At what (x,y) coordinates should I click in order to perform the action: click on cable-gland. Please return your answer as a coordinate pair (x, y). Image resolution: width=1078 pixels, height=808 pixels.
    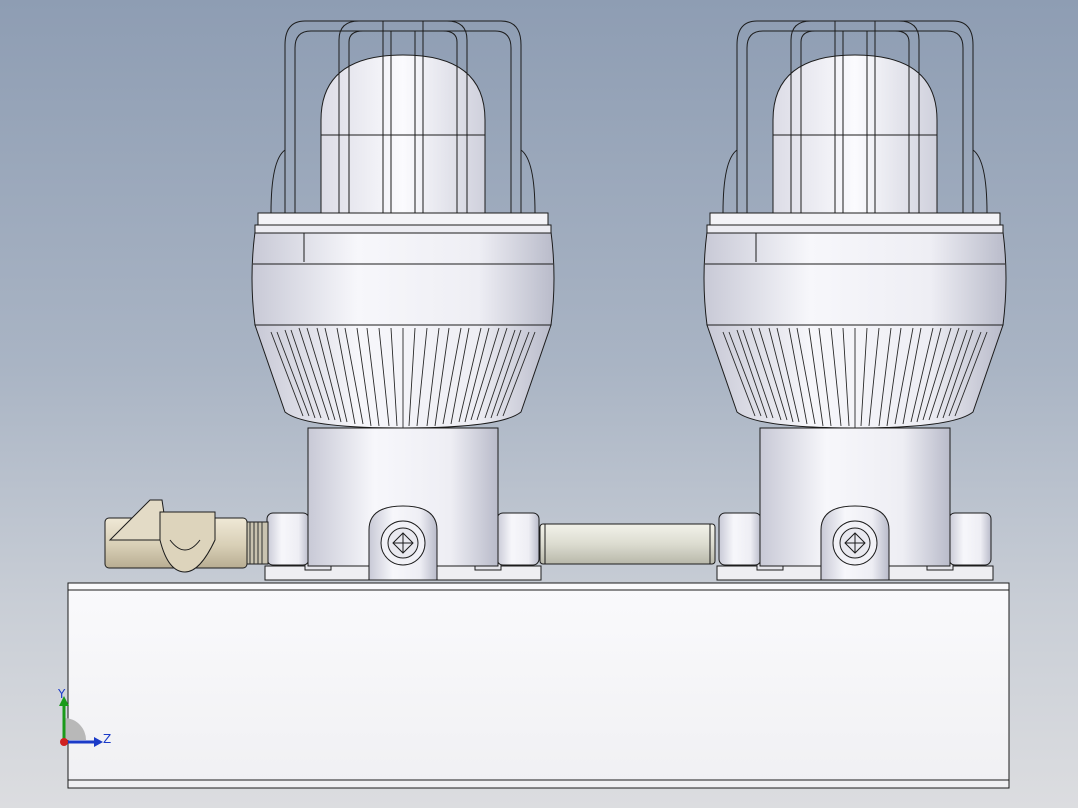
    Looking at the image, I should click on (186, 536).